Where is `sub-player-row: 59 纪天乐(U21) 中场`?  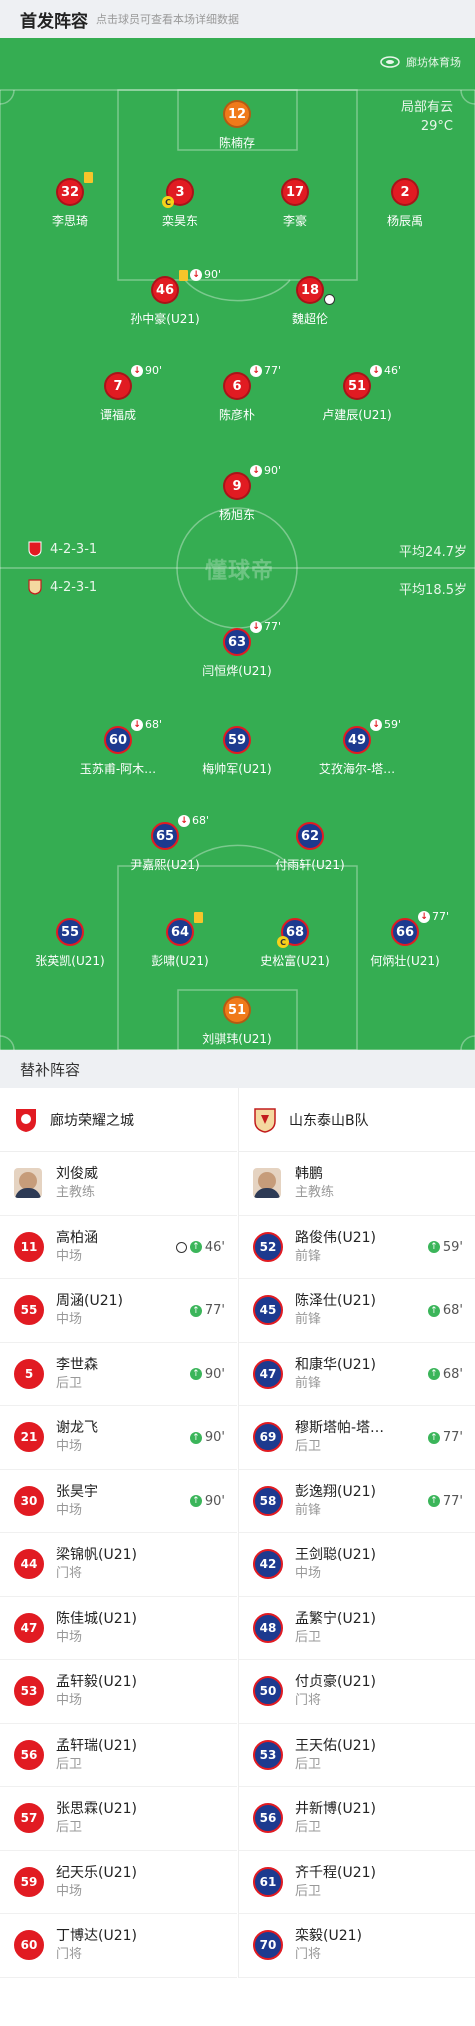
sub-player-row: 59 纪天乐(U21) 中场 is located at coordinates (118, 1882).